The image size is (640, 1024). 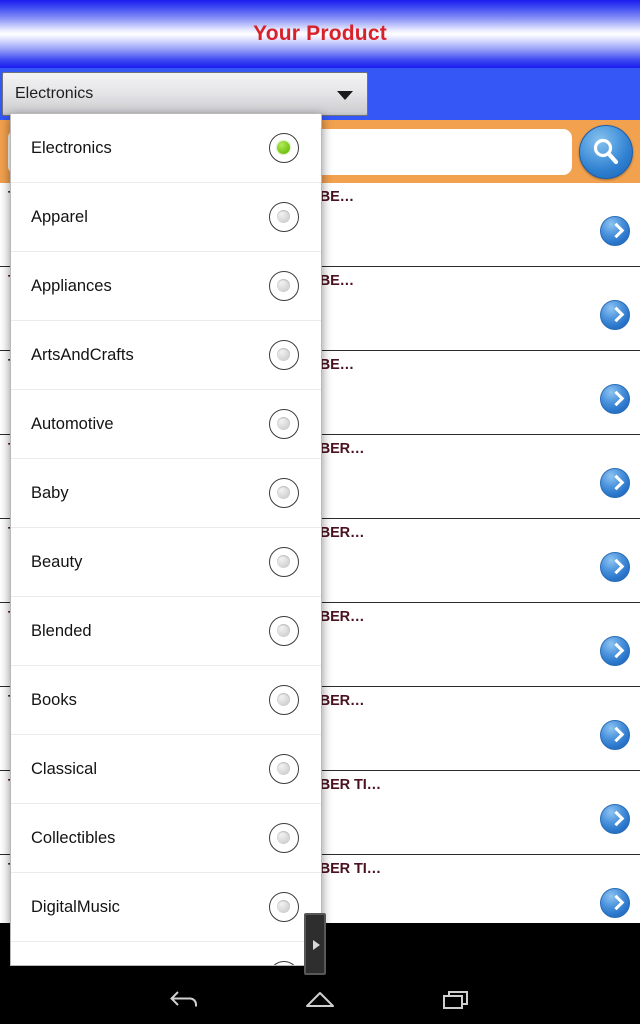 I want to click on dropdown-item-label: Classical, so click(x=64, y=769).